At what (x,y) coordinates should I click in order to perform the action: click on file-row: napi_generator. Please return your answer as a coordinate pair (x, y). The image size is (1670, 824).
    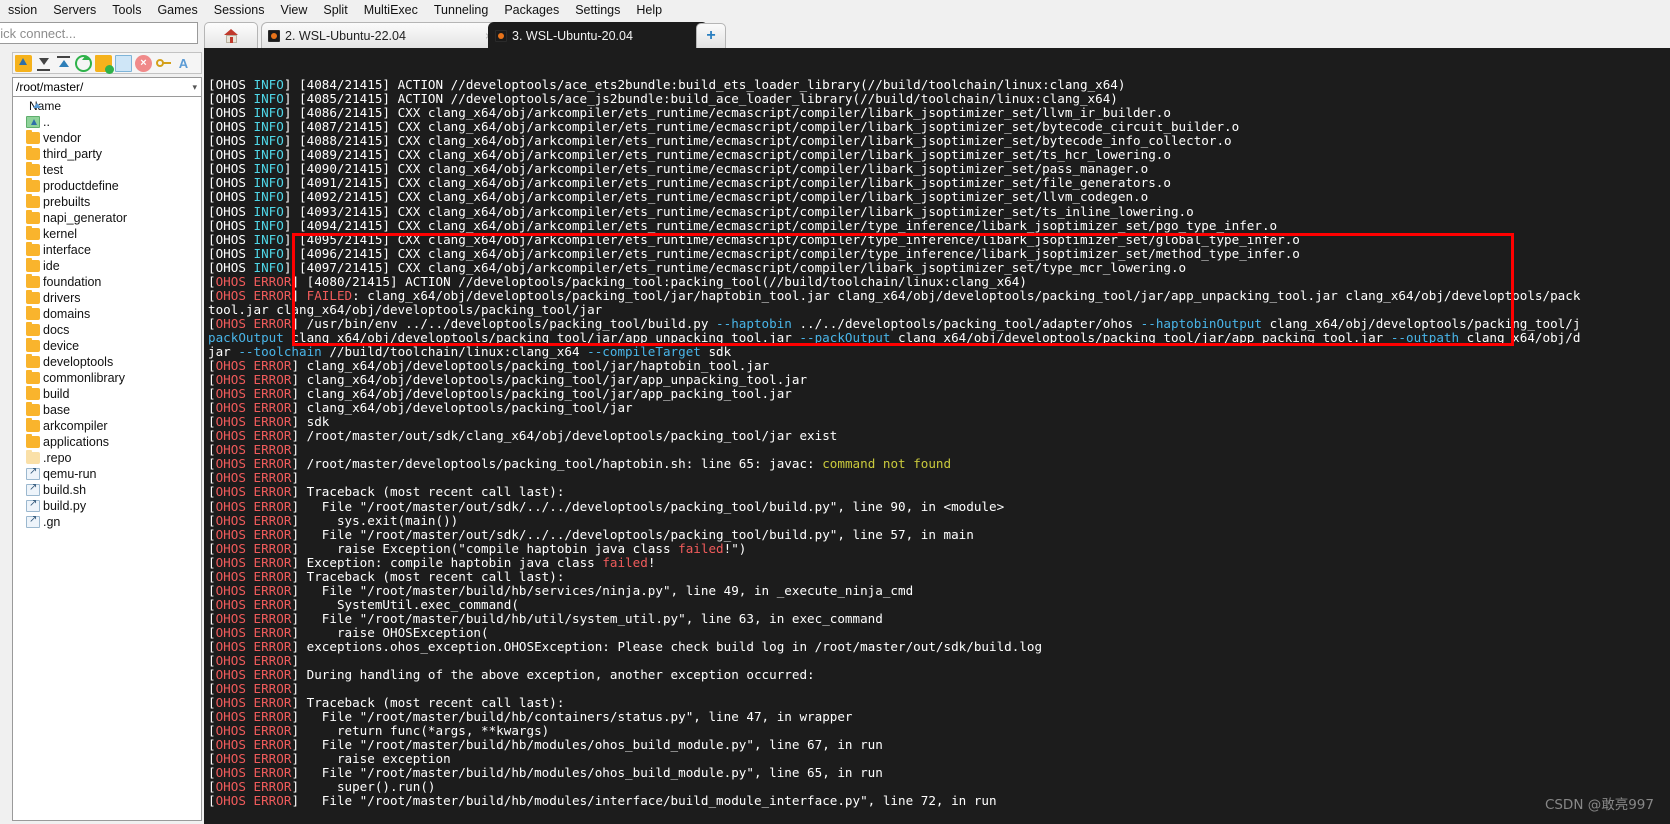
    Looking at the image, I should click on (107, 218).